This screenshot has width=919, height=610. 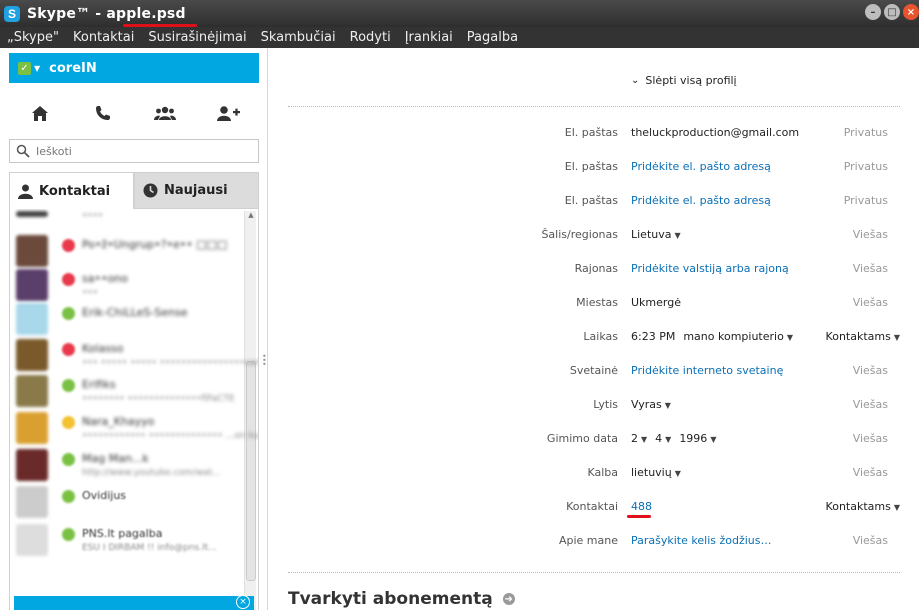 What do you see at coordinates (158, 399) in the screenshot?
I see `contact-mood-message: •••••••• ••••••••••••••fiFaCTE` at bounding box center [158, 399].